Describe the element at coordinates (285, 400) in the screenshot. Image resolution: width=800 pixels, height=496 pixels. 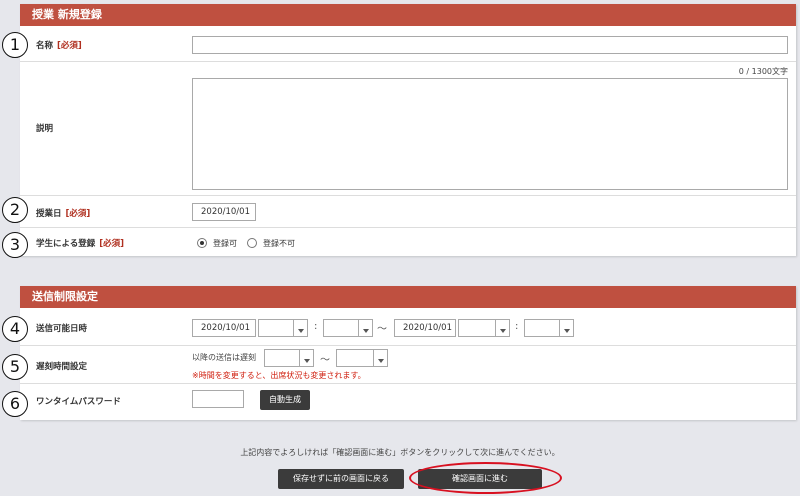
I see `auto-generate-button: 自動生成` at that location.